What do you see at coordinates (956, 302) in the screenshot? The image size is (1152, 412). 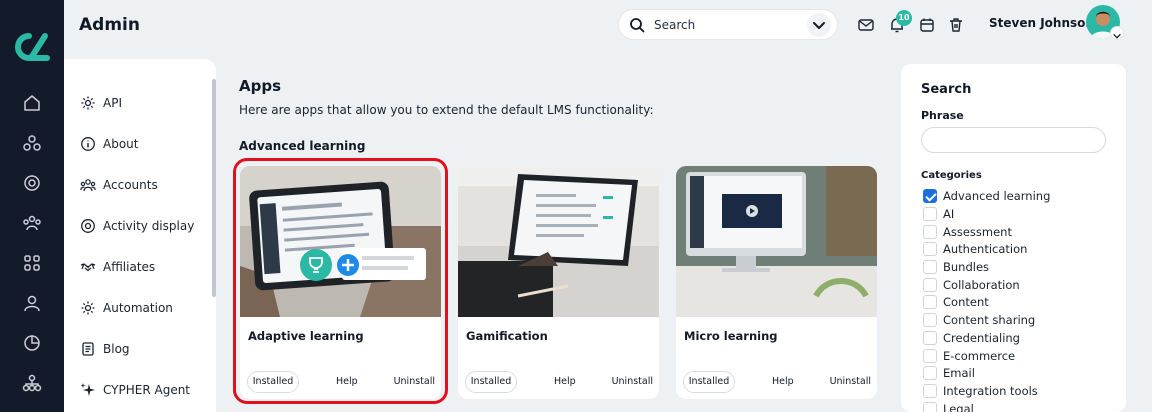 I see `category-checkbox-content: Content` at bounding box center [956, 302].